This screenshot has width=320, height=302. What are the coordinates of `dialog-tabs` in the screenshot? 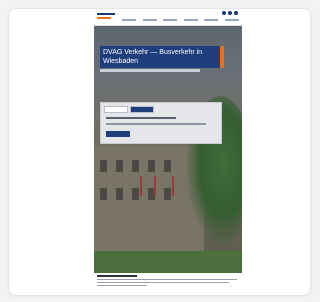 It's located at (129, 109).